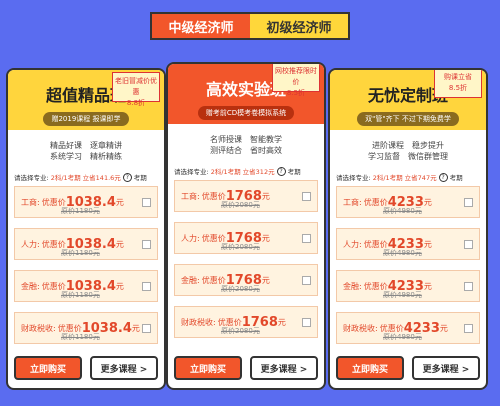  Describe the element at coordinates (408, 100) in the screenshot. I see `card-header: 无忧定制班 双"管"齐下 不过下期免费学 购课立省 8.5折` at that location.